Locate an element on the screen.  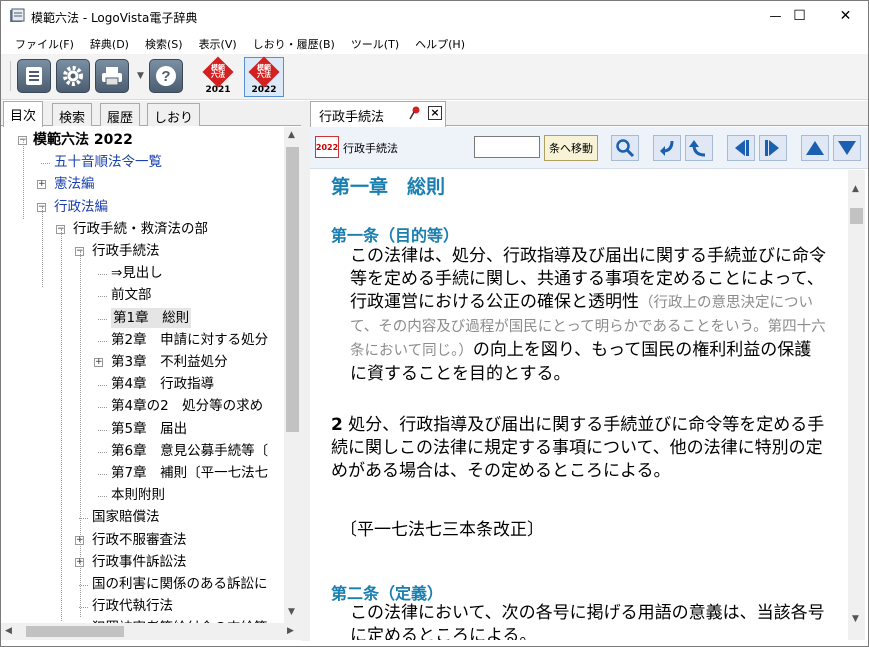
maximize-button: ☐ is located at coordinates (799, 16).